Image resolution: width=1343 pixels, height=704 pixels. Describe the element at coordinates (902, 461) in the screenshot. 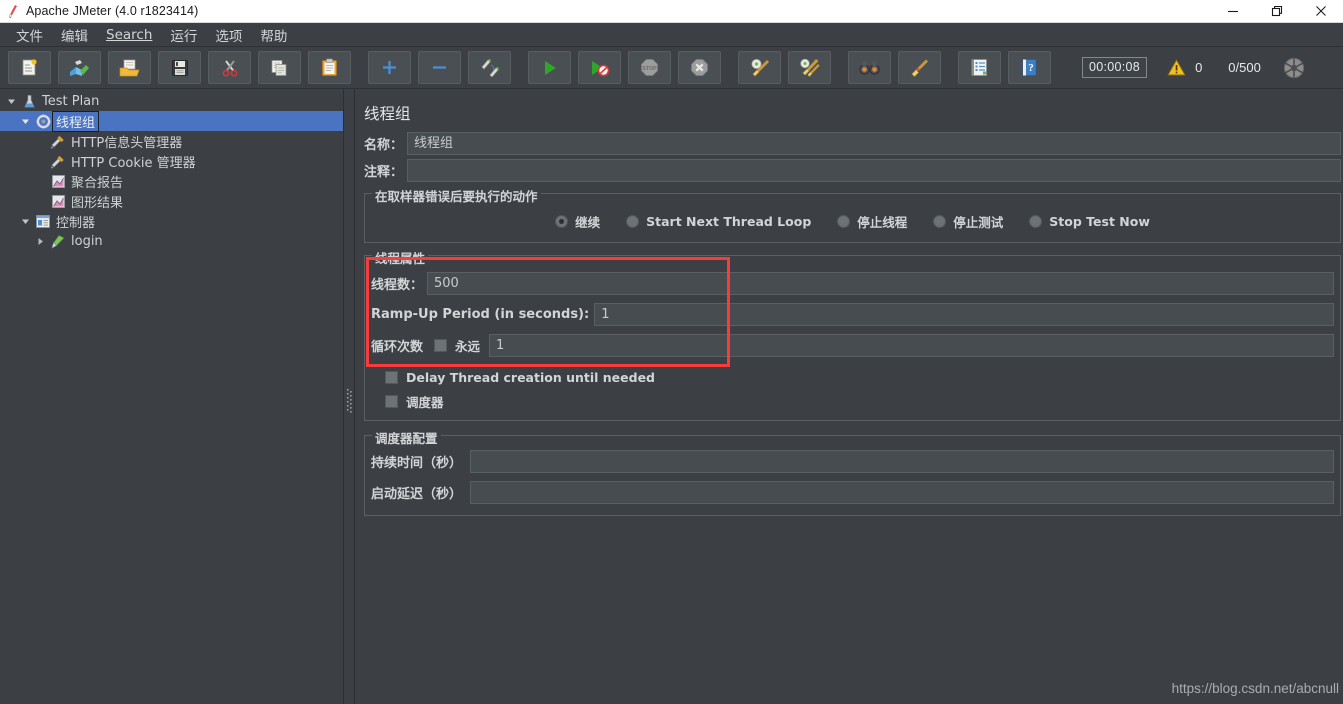

I see `duration-input` at that location.